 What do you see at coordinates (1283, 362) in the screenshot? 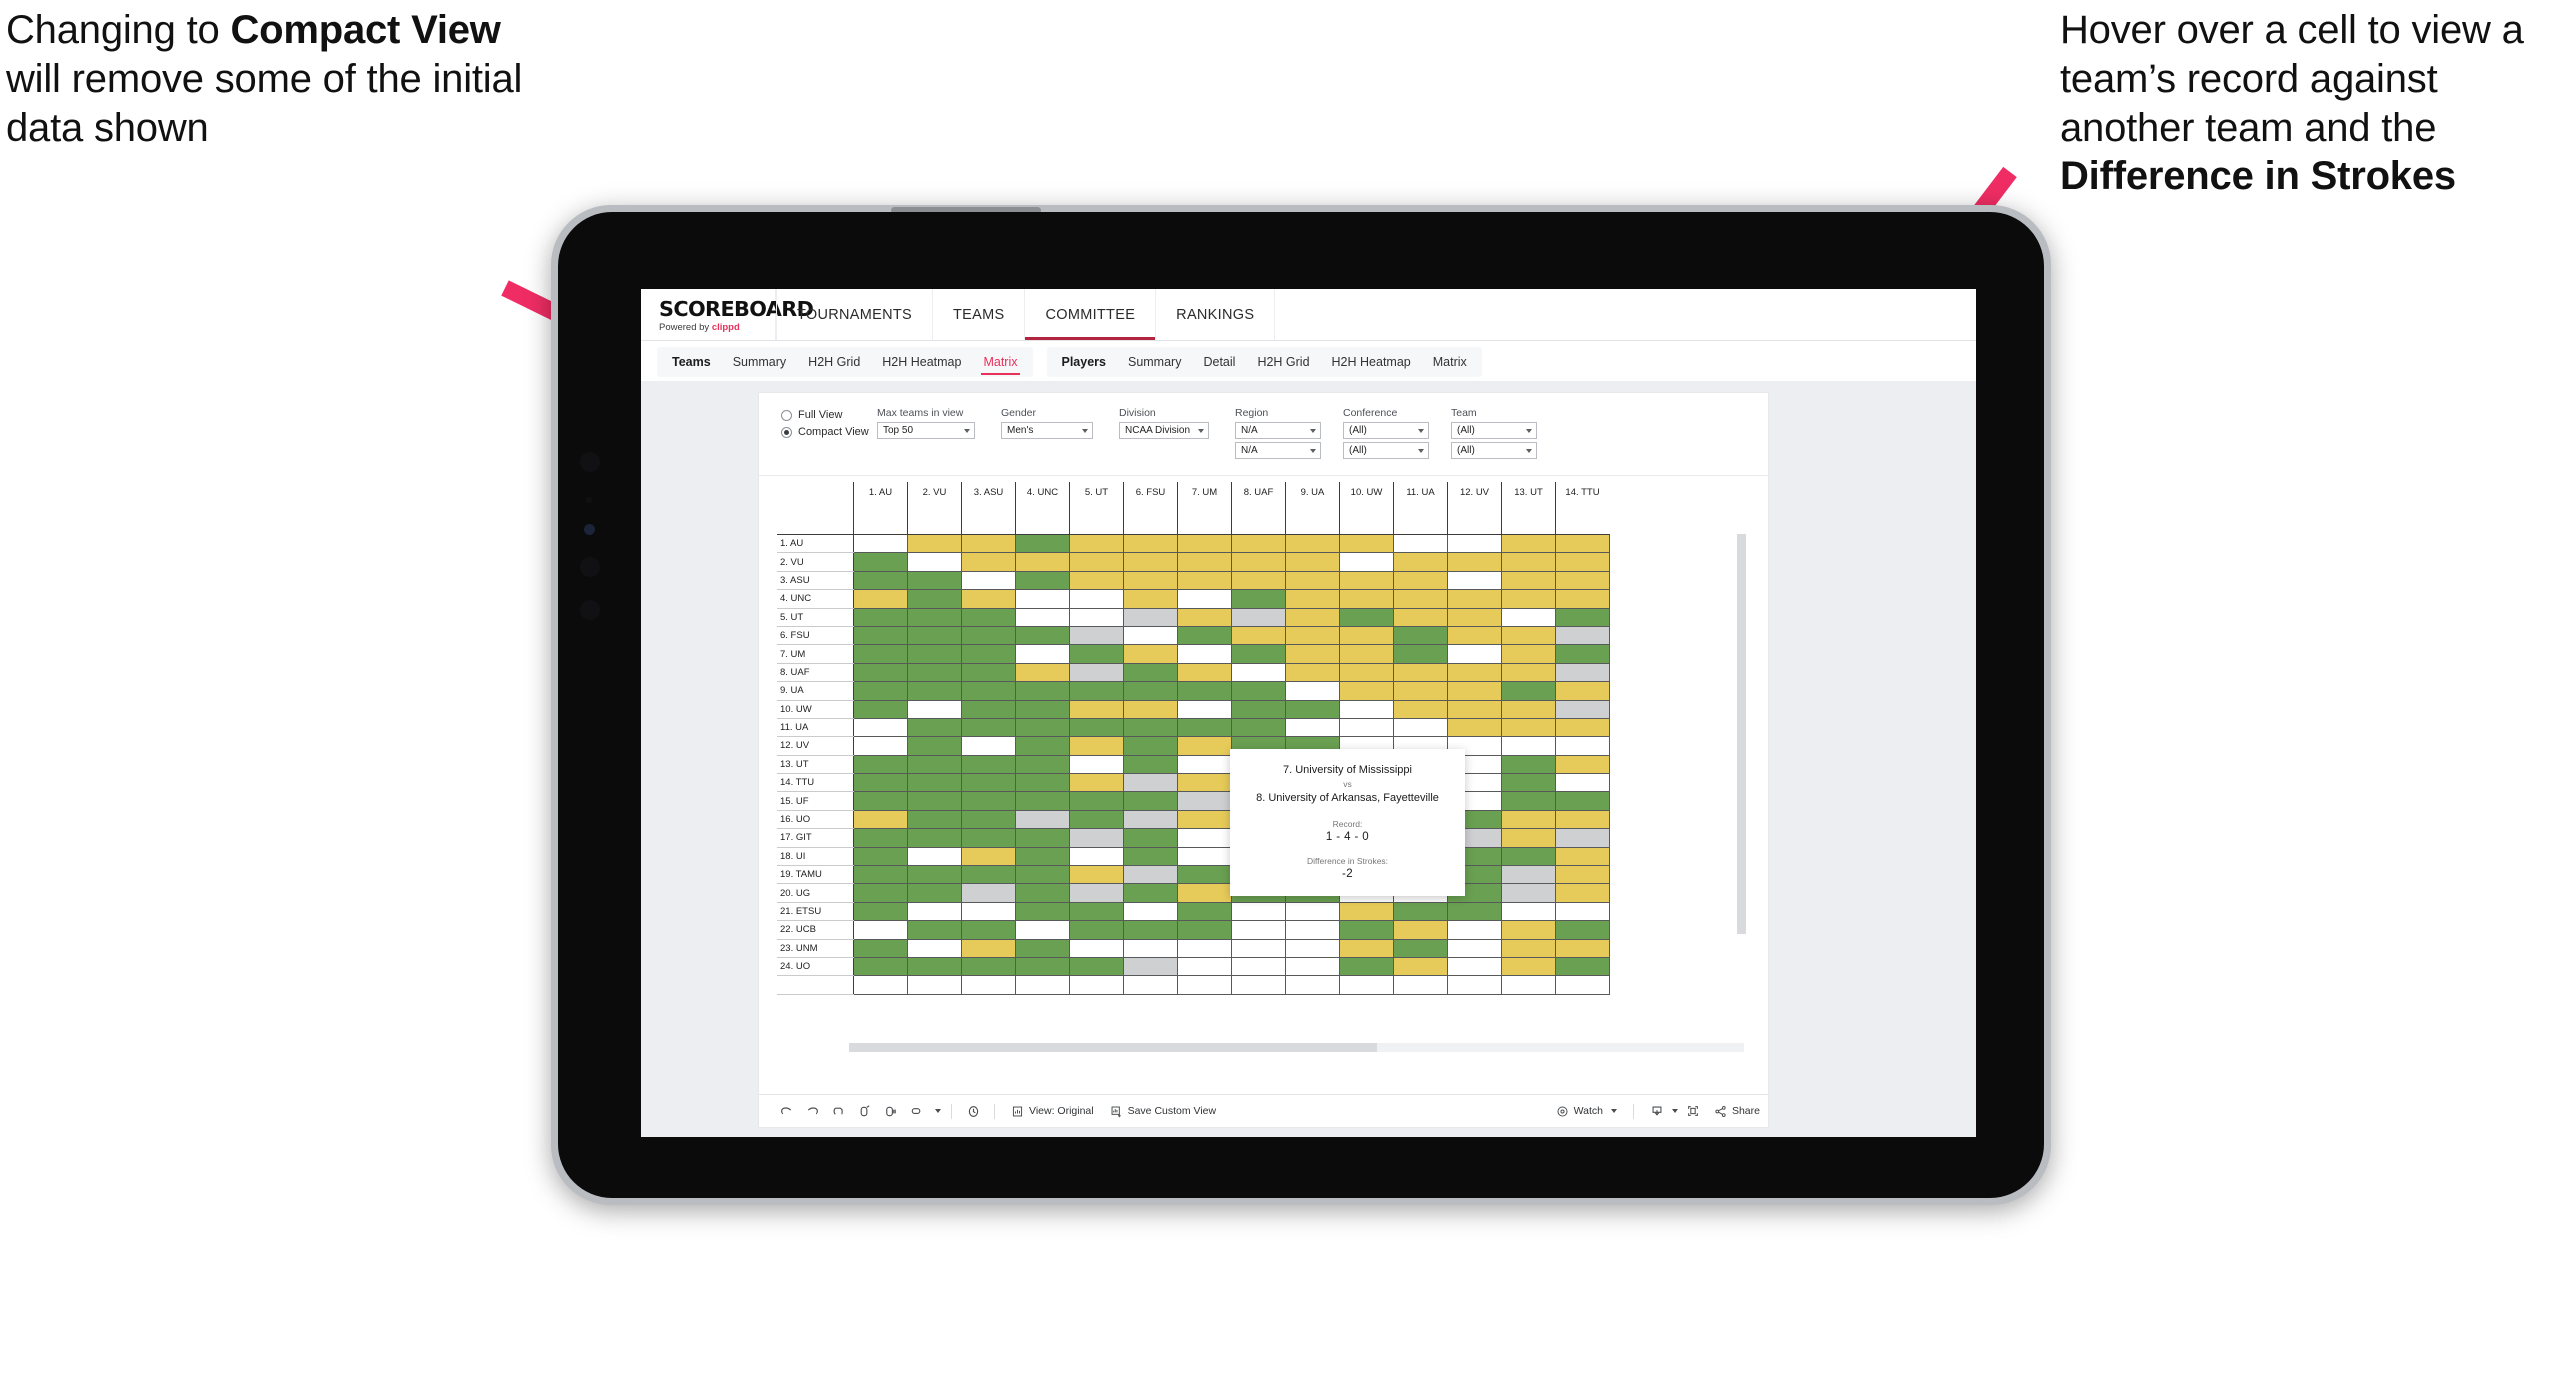
I see `subnav-players-h2h-grid: H2H Grid` at bounding box center [1283, 362].